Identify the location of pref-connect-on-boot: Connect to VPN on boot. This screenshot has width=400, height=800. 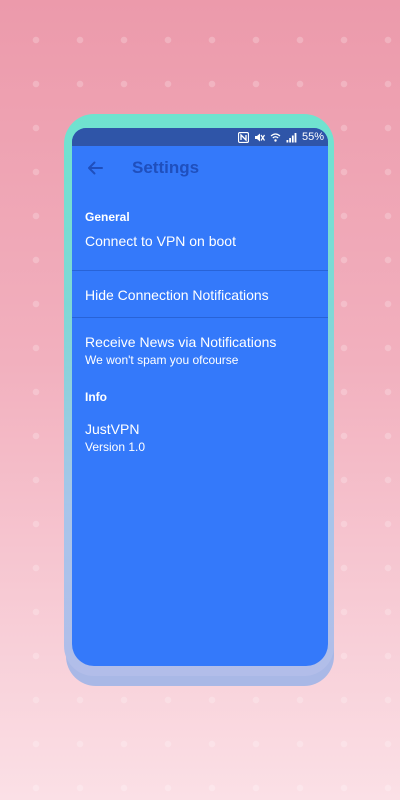
(200, 247).